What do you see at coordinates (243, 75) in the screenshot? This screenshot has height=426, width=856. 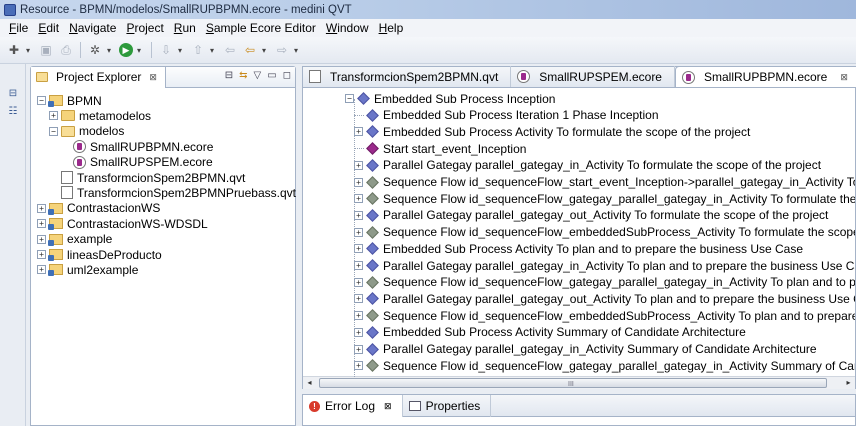 I see `link-with-editor-icon: ⇆` at bounding box center [243, 75].